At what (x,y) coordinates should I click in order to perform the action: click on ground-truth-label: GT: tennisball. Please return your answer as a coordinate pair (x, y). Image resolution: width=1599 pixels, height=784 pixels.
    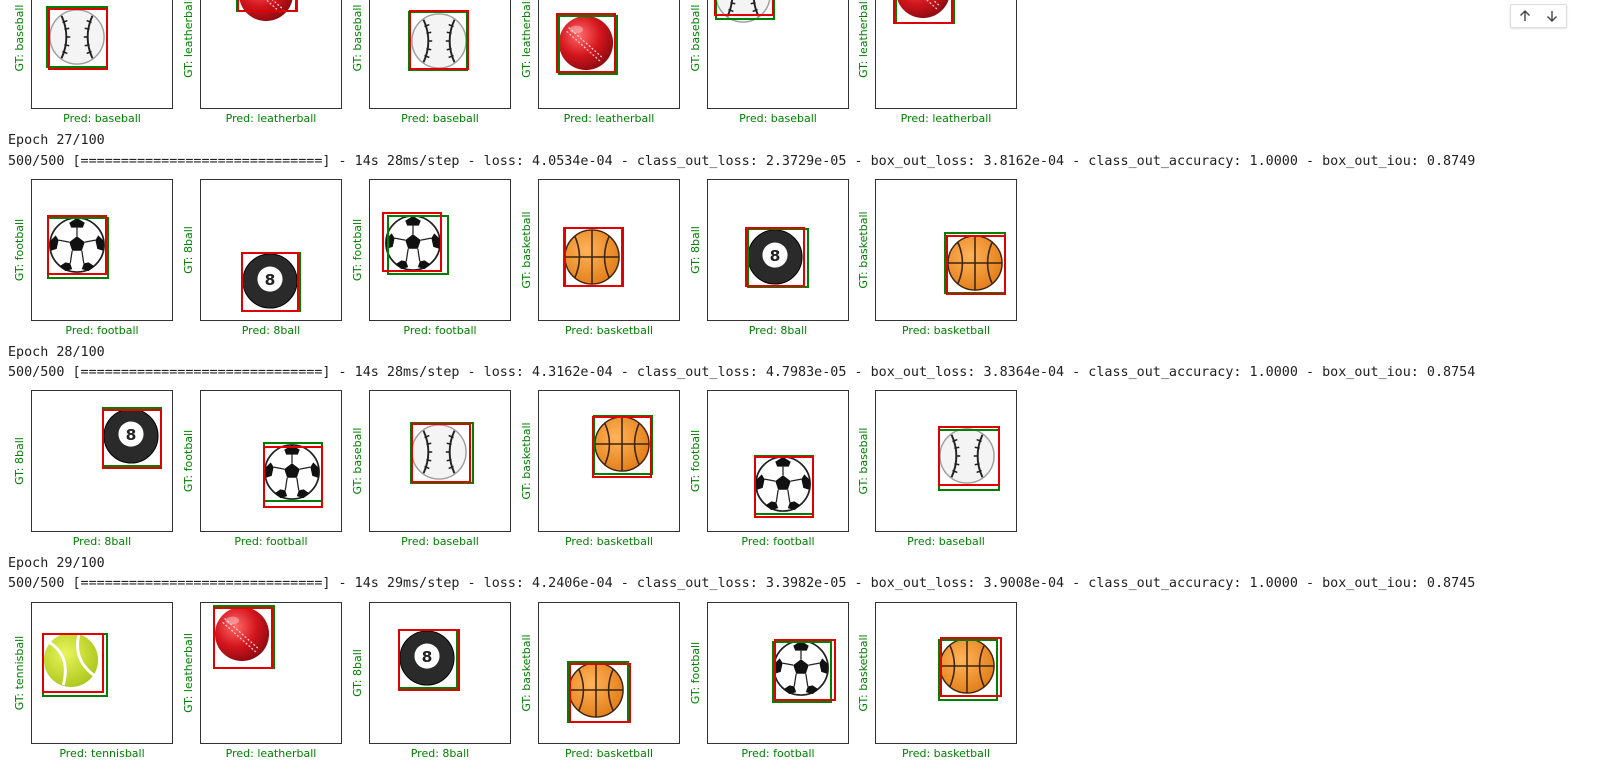
    Looking at the image, I should click on (19, 673).